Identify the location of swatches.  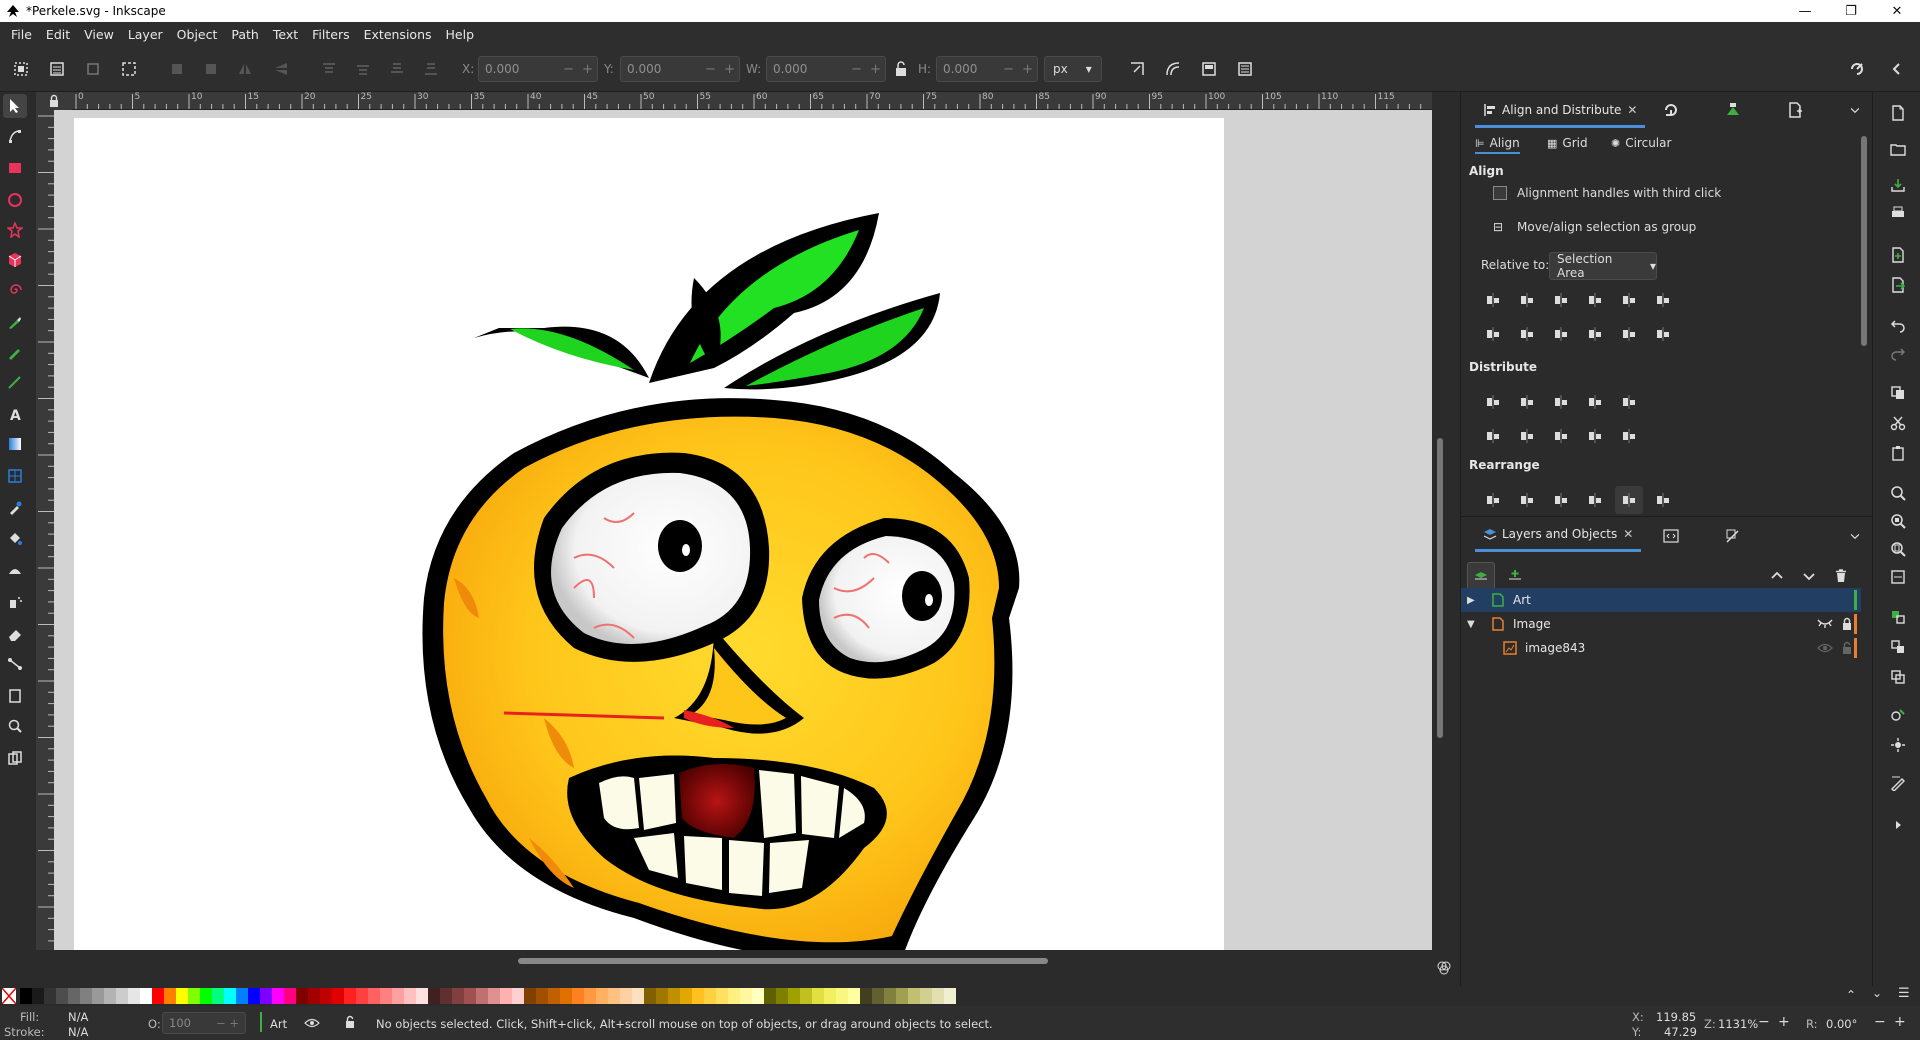
(488, 996).